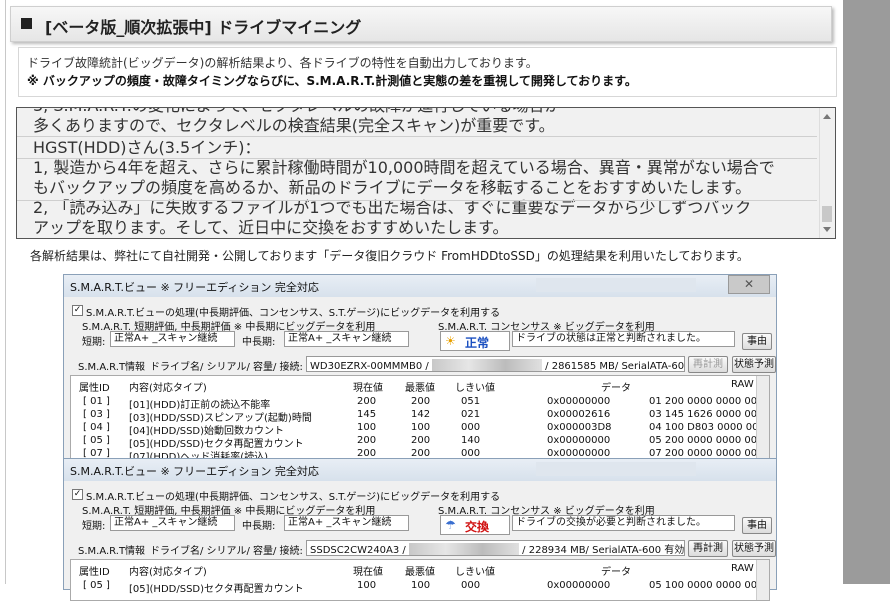 This screenshot has height=601, width=890. I want to click on sun-icon: ☀, so click(450, 341).